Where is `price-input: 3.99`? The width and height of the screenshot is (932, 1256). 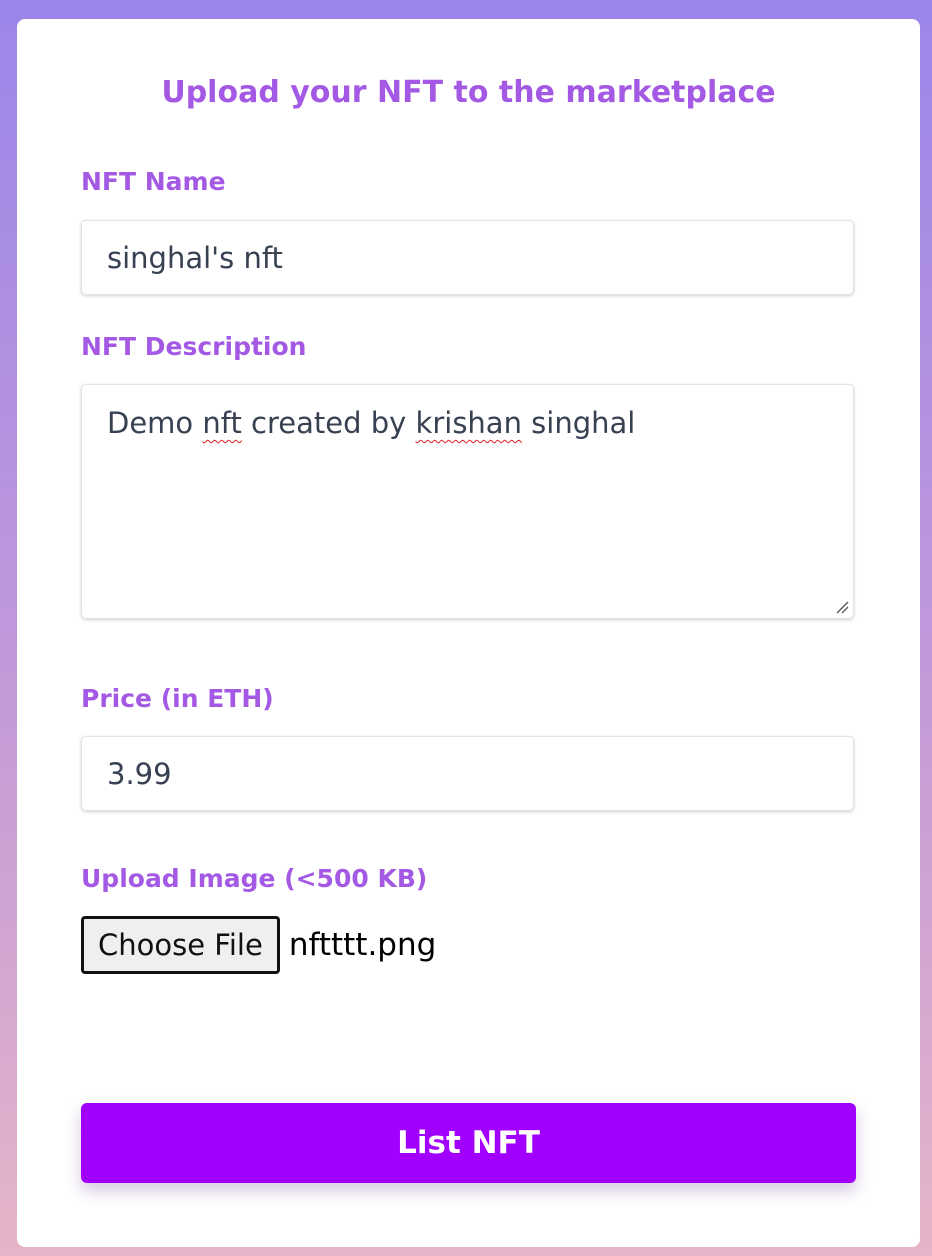
price-input: 3.99 is located at coordinates (467, 773).